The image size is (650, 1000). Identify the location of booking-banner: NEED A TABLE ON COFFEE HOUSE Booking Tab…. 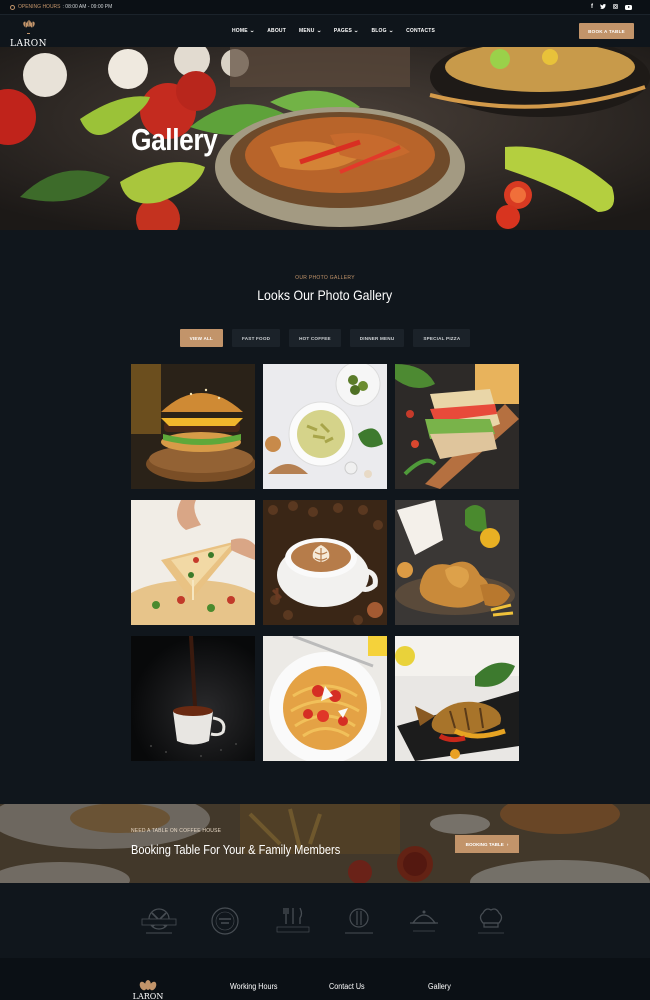
(325, 843).